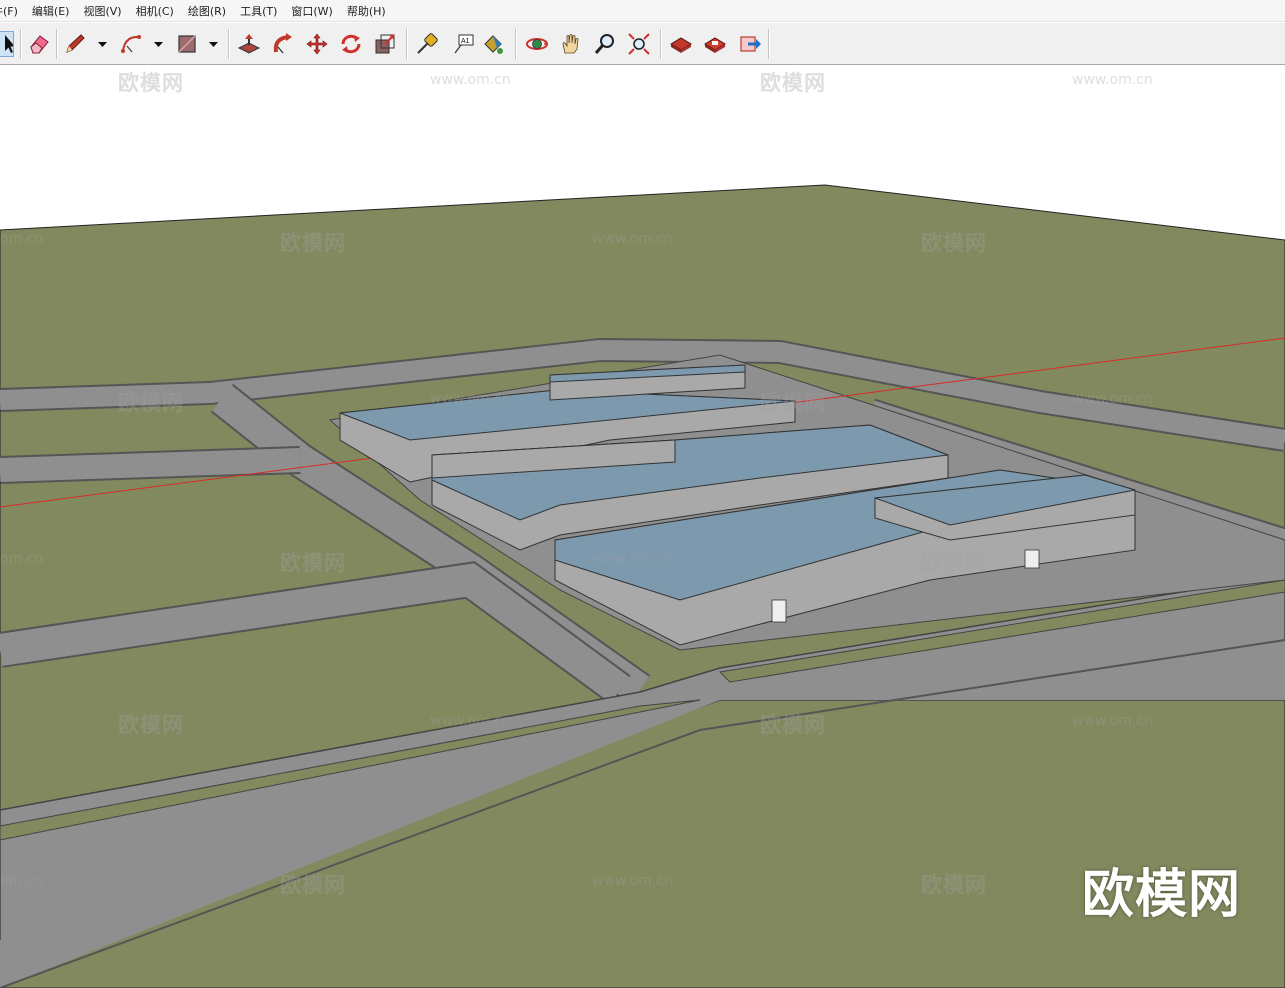 Image resolution: width=1285 pixels, height=988 pixels. I want to click on hand-icon, so click(570, 44).